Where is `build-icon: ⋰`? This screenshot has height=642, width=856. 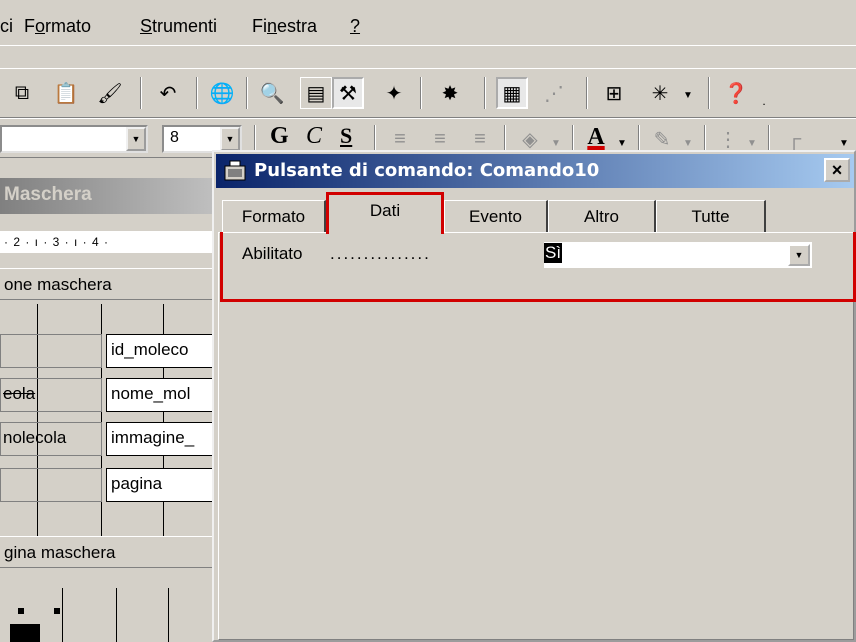
build-icon: ⋰ is located at coordinates (554, 93).